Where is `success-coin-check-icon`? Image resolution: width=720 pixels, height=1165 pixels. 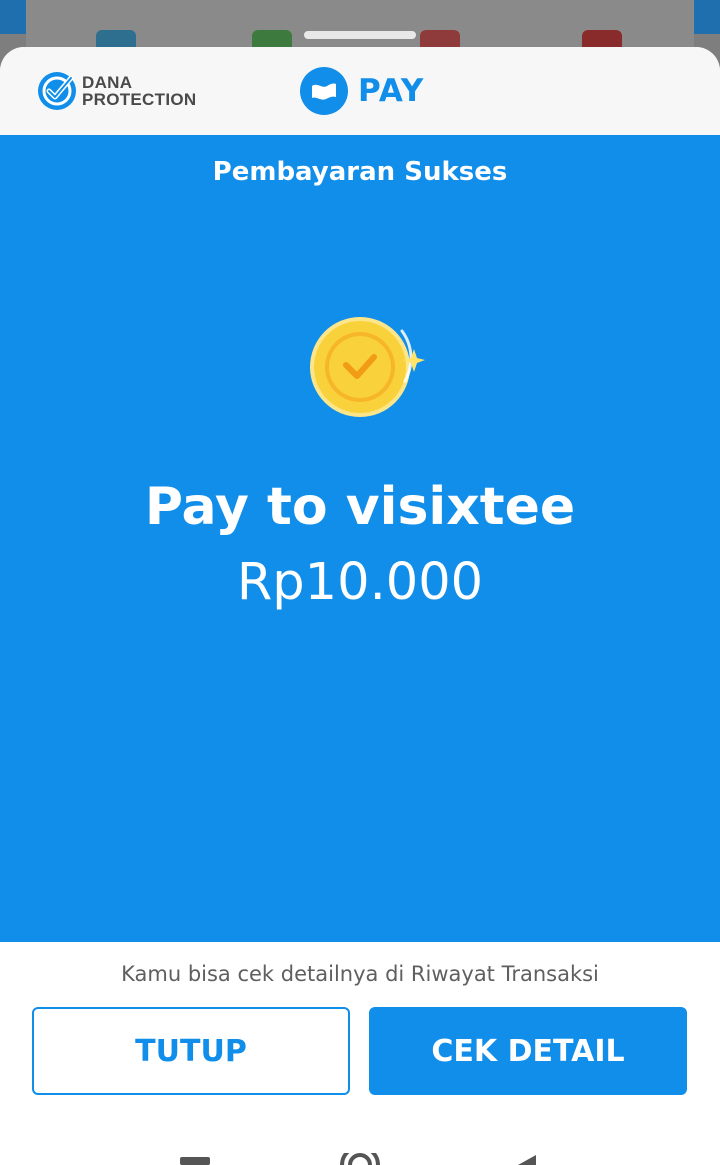
success-coin-check-icon is located at coordinates (367, 367).